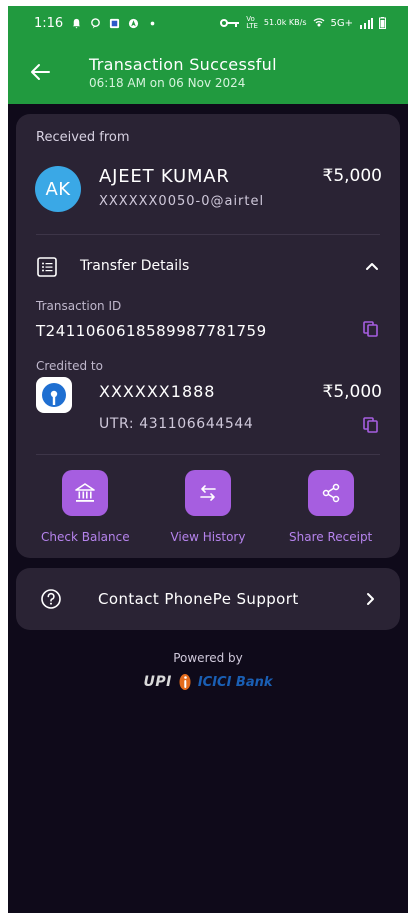  What do you see at coordinates (85, 537) in the screenshot?
I see `check-balance-label: Check Balance` at bounding box center [85, 537].